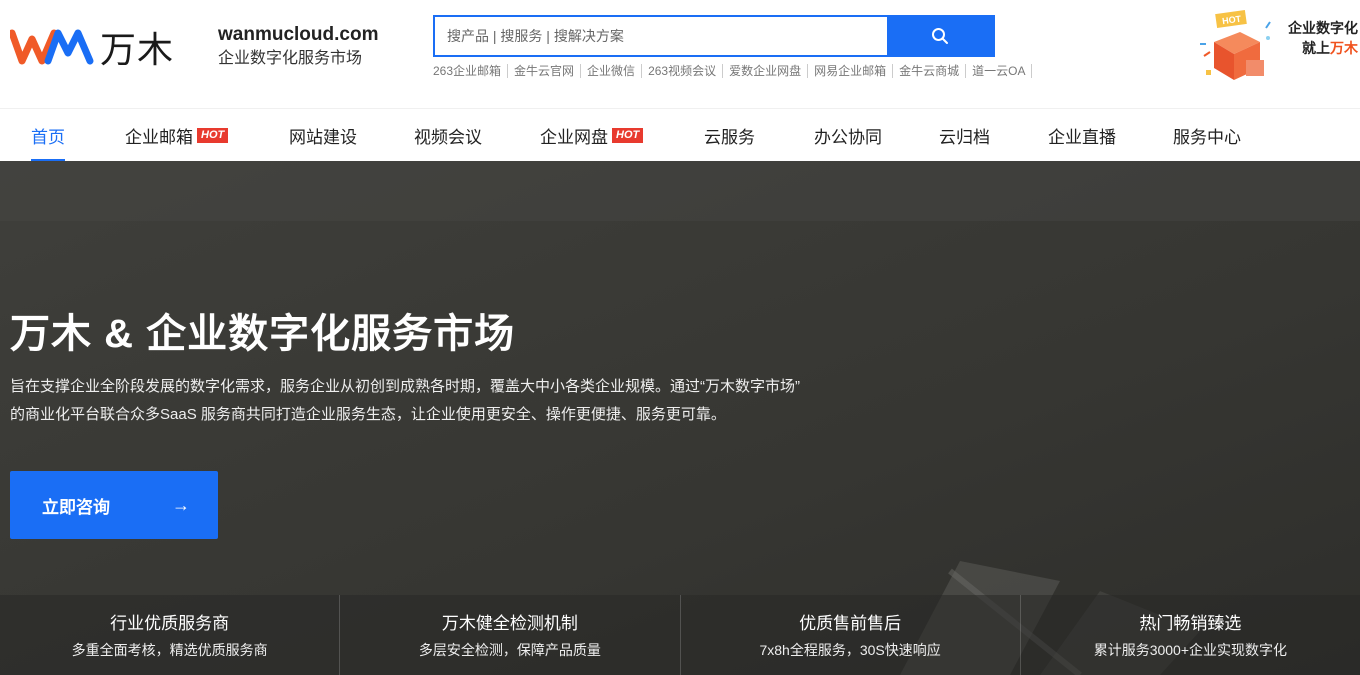 The width and height of the screenshot is (1360, 675). I want to click on logo-text: 万木, so click(137, 50).